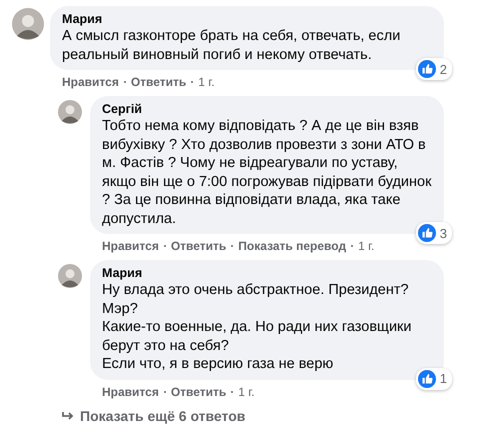  Describe the element at coordinates (154, 415) in the screenshot. I see `more-replies-link: Показать ещё 6 ответов` at that location.